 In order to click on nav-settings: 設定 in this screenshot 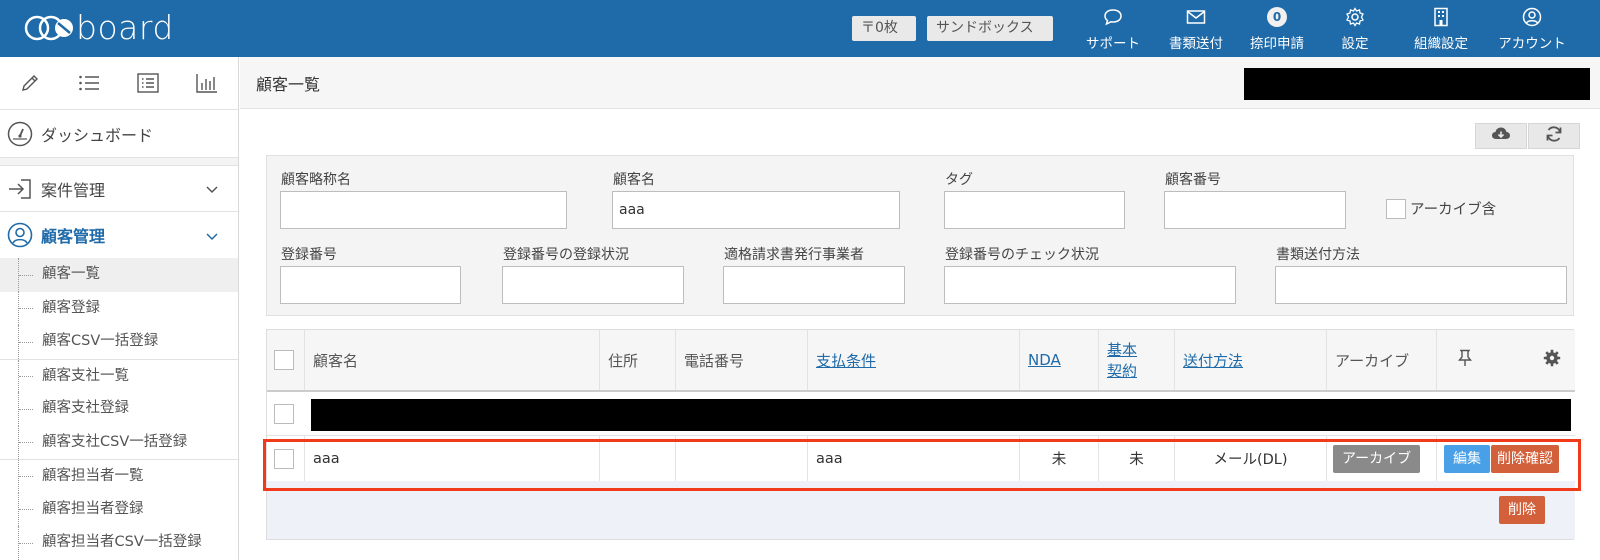, I will do `click(1355, 30)`.